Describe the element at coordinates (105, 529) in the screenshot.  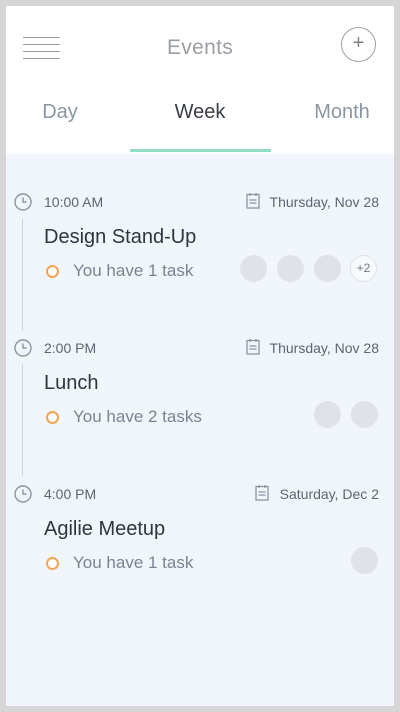
I see `event-title: Agilie Meetup` at that location.